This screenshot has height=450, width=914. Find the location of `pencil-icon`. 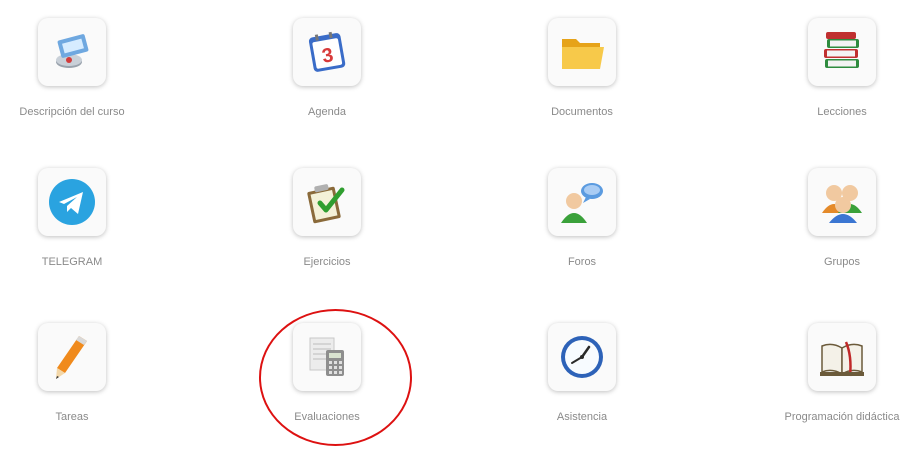

pencil-icon is located at coordinates (71, 357).